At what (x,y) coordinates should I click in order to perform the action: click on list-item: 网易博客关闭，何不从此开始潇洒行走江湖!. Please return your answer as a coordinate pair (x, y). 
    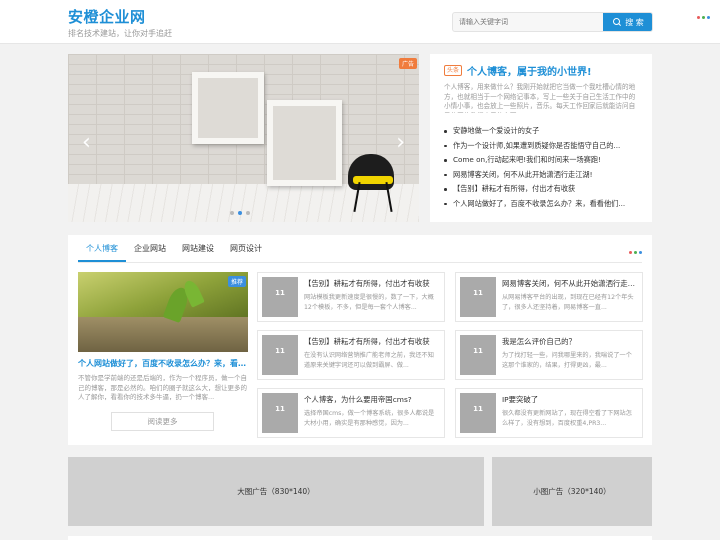
    Looking at the image, I should click on (544, 175).